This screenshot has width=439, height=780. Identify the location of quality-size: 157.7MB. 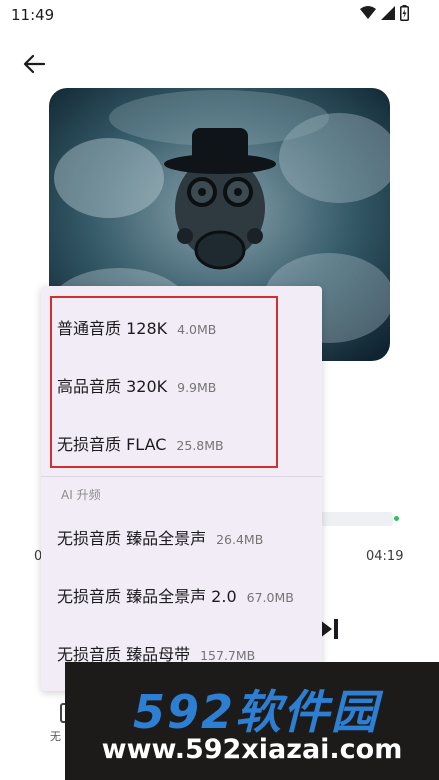
(228, 655).